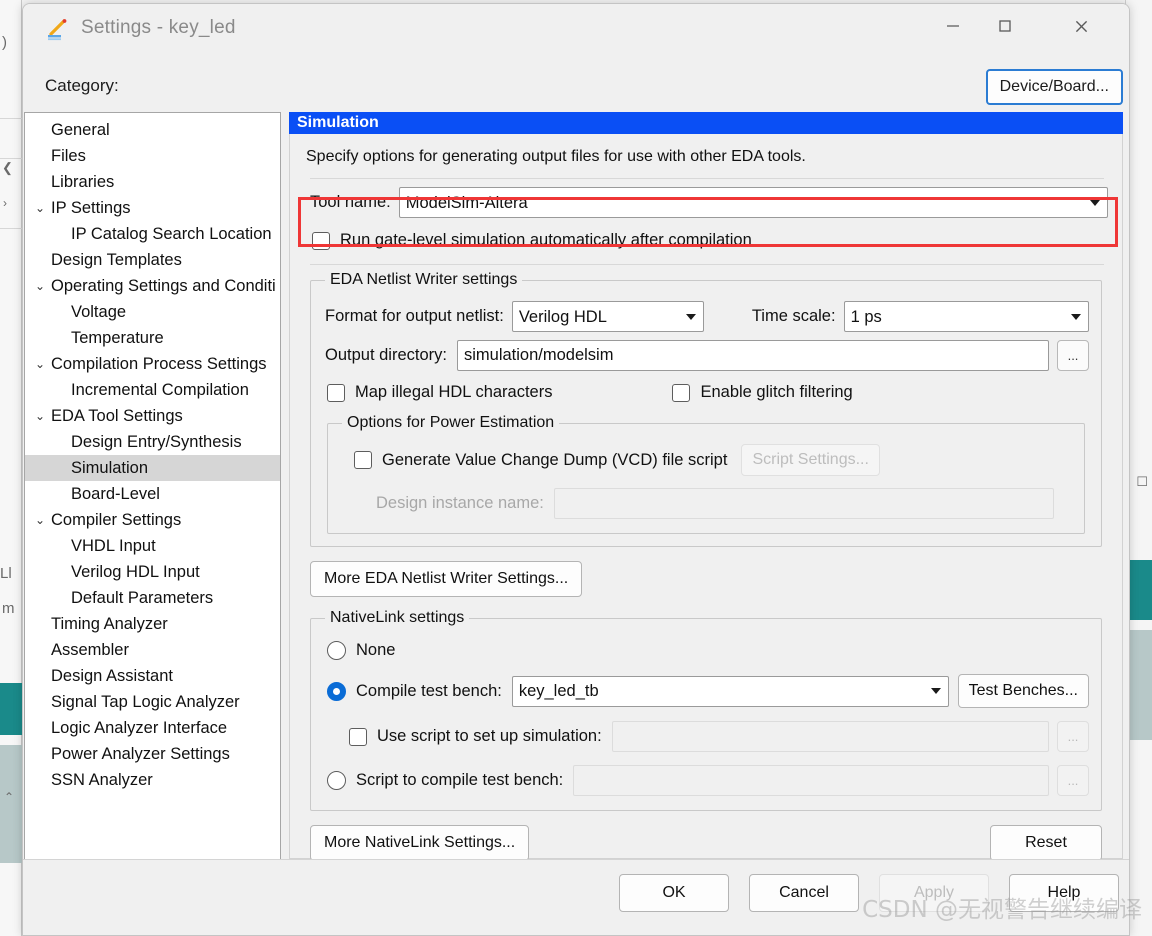  What do you see at coordinates (152, 676) in the screenshot?
I see `tree-item-design-assistant: ⌄Design Assistant` at bounding box center [152, 676].